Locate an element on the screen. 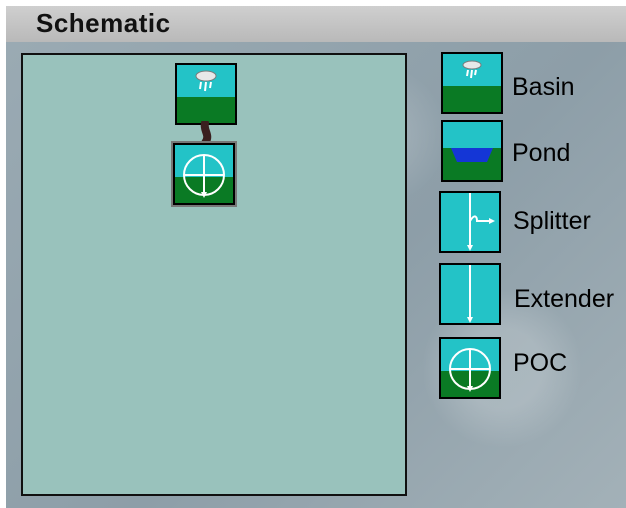 This screenshot has height=508, width=626. extender-icon is located at coordinates (470, 294).